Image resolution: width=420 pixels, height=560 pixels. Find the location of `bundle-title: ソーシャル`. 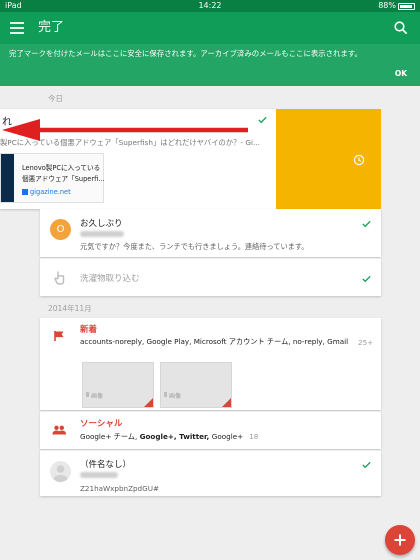

bundle-title: ソーシャル is located at coordinates (101, 424).